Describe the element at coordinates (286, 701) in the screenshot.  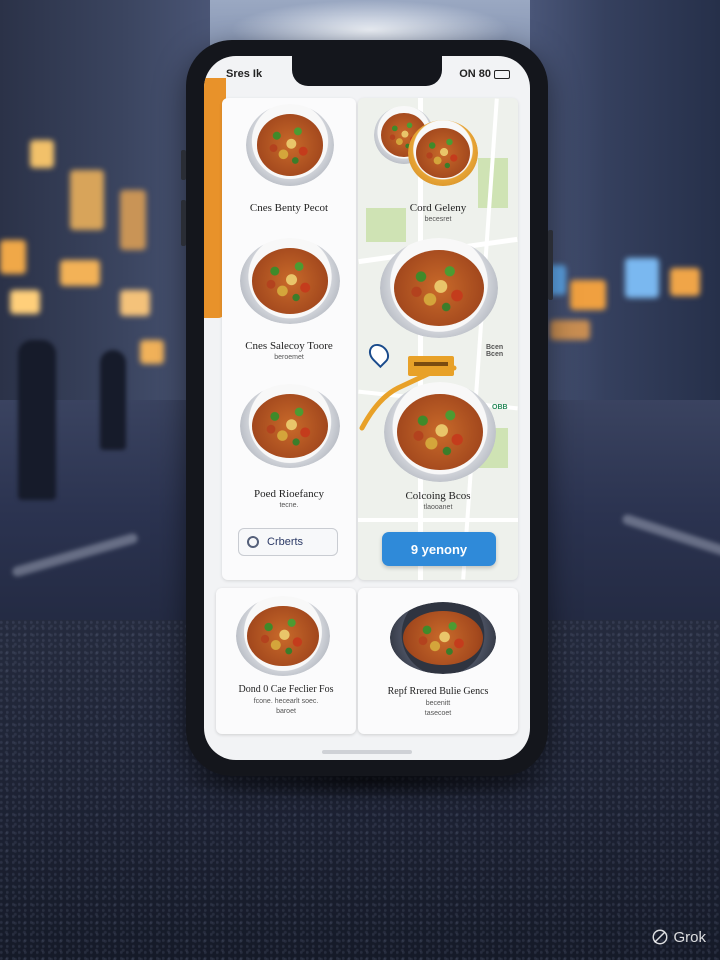
I see `card-line: fcone. hecearlt soec.` at that location.